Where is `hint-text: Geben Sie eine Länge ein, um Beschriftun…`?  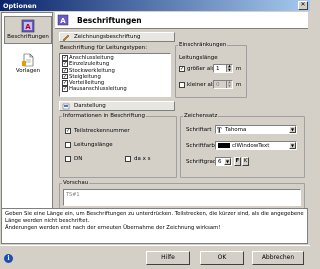 hint-text: Geben Sie eine Länge ein, um Beschriftun… is located at coordinates (154, 226).